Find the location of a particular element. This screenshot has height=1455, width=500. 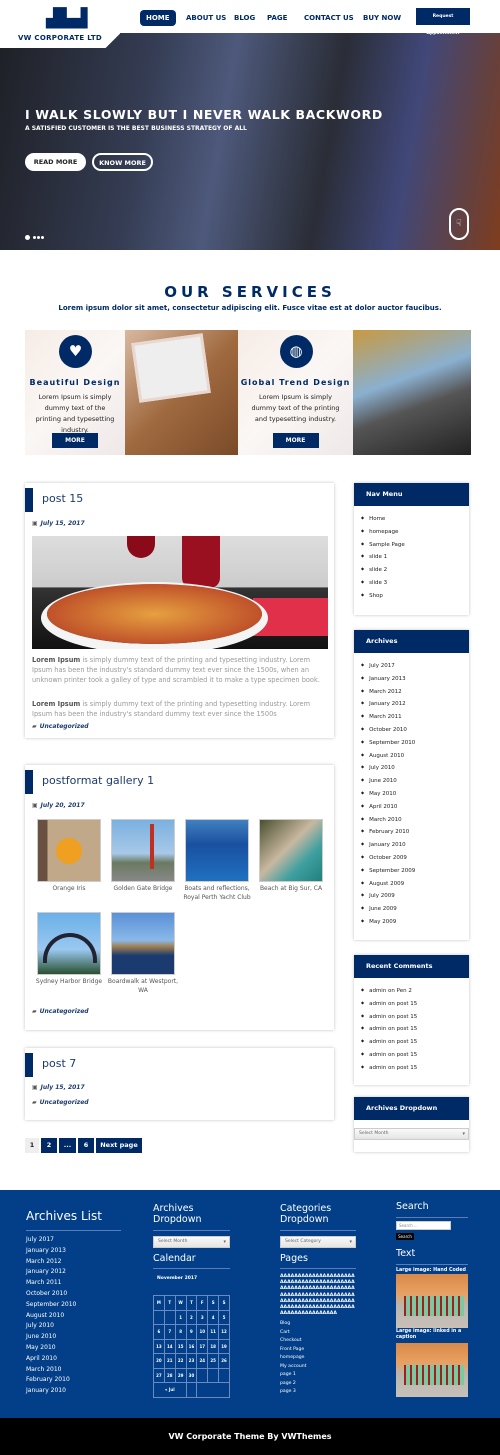

archive-link: October 2009 is located at coordinates (415, 857).